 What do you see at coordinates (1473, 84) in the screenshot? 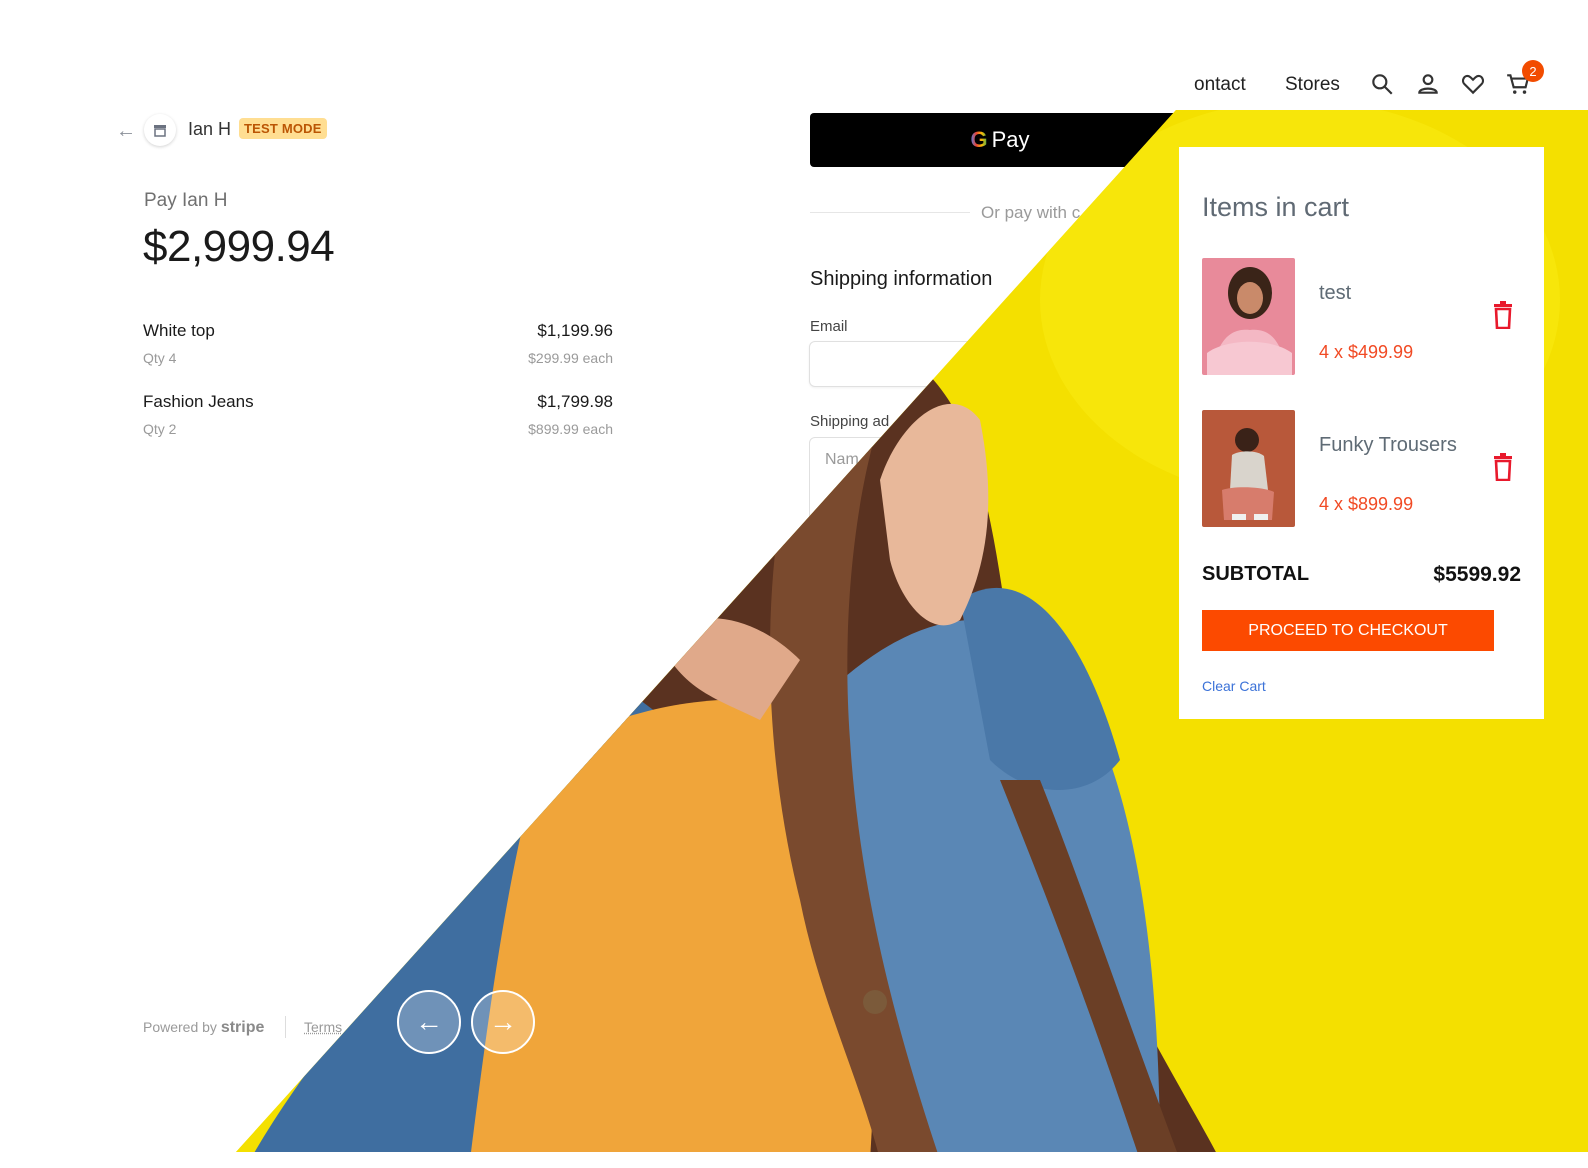
I see `heart-icon` at bounding box center [1473, 84].